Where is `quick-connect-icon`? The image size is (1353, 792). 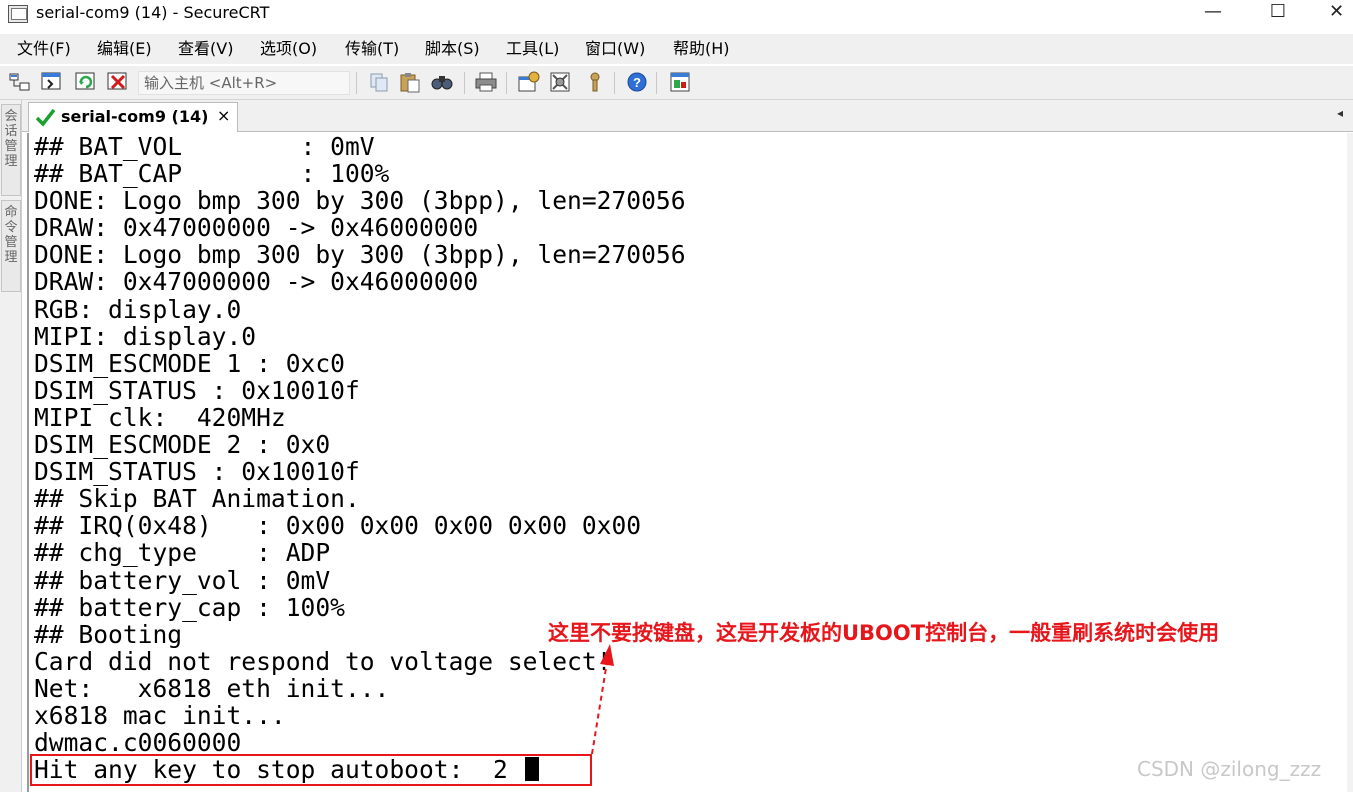
quick-connect-icon is located at coordinates (52, 82).